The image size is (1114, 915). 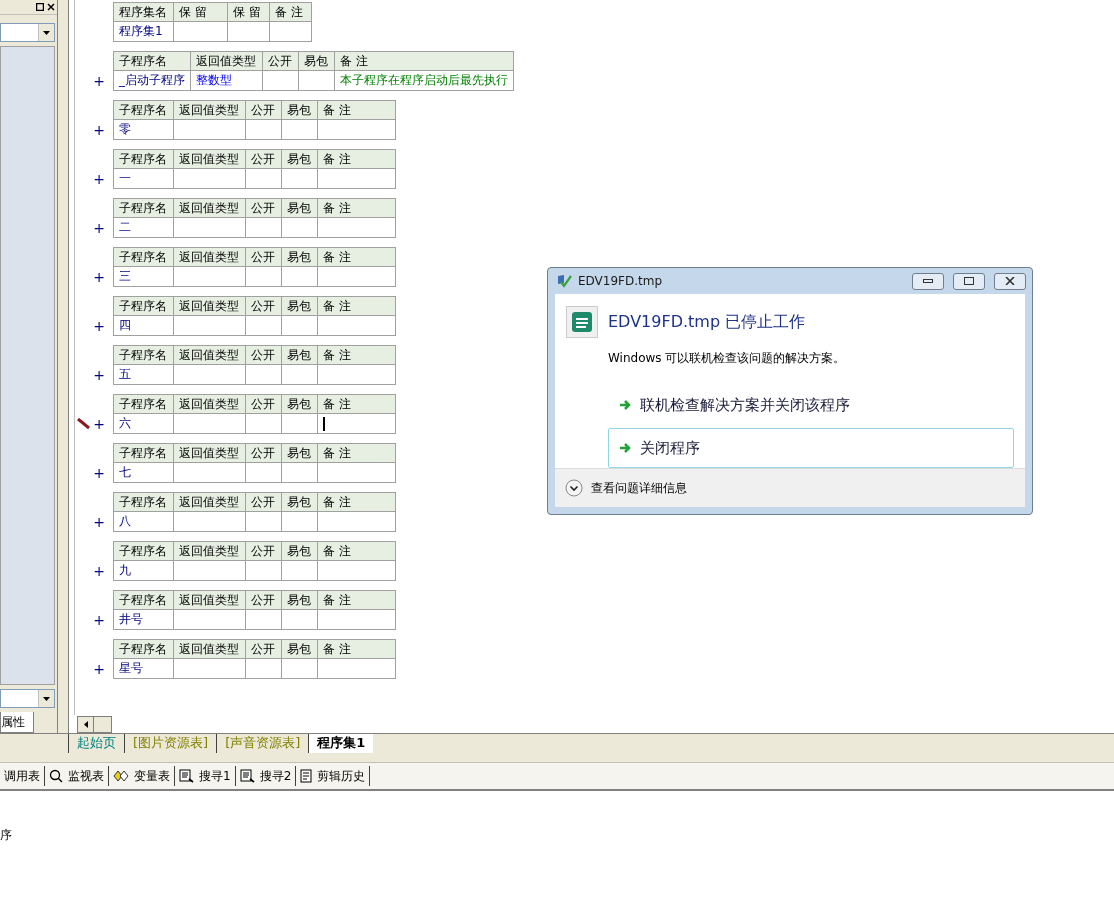 What do you see at coordinates (811, 448) in the screenshot?
I see `command-link: 关闭程序` at bounding box center [811, 448].